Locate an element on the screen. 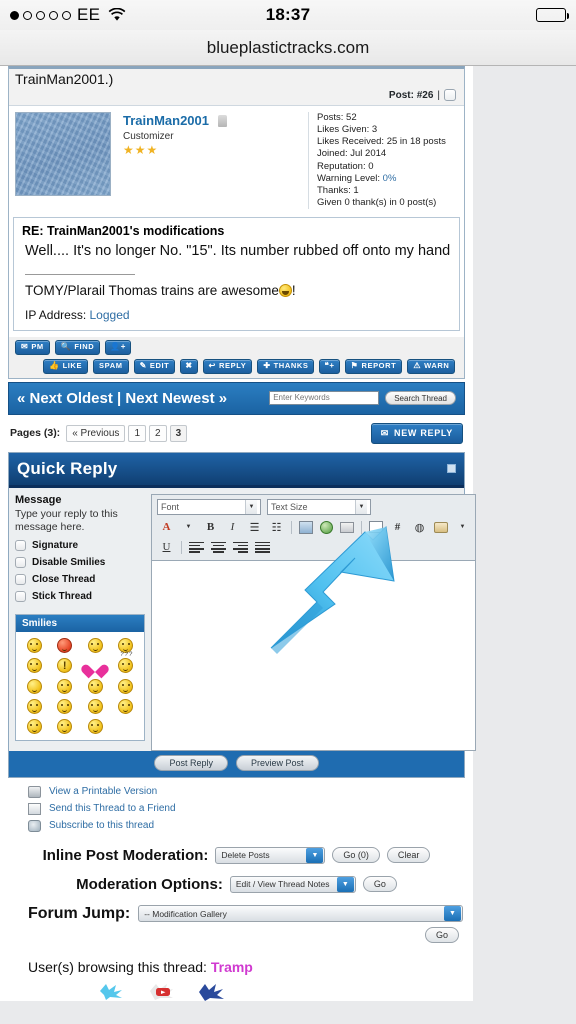 Image resolution: width=576 pixels, height=1024 pixels. twitter-splat-icon is located at coordinates (113, 991).